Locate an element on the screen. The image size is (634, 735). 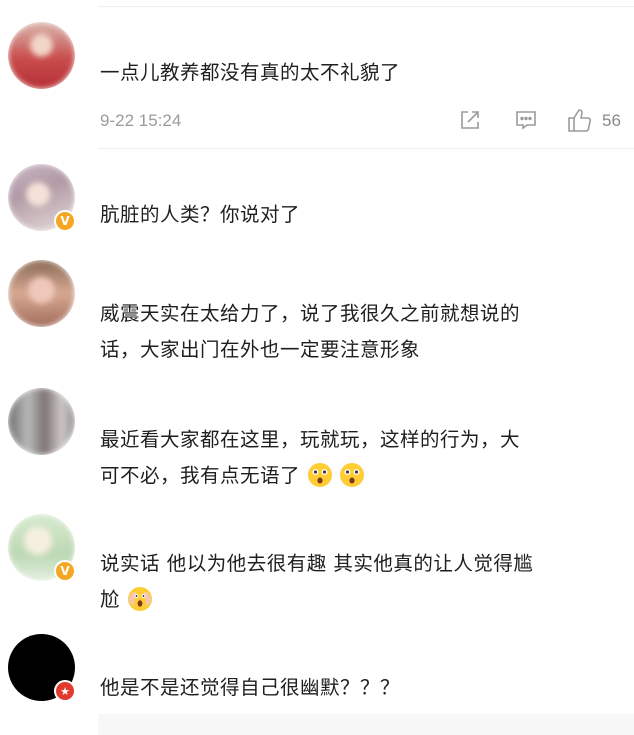
comment-icon is located at coordinates (526, 122).